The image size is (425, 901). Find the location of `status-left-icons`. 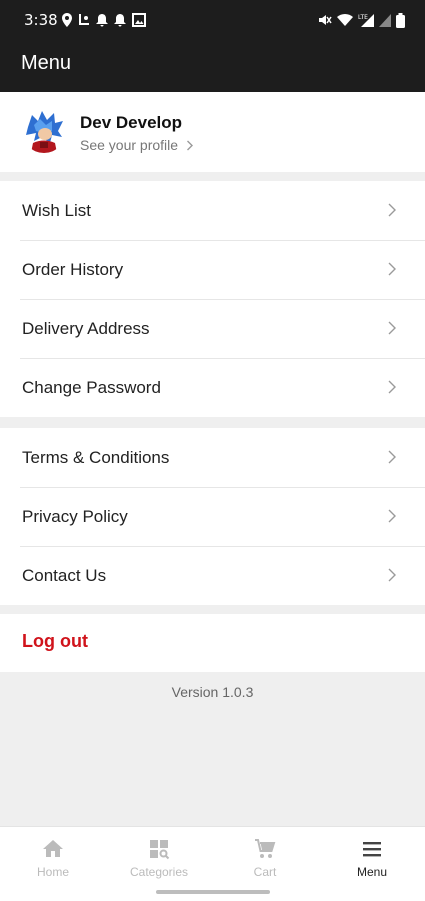

status-left-icons is located at coordinates (104, 20).